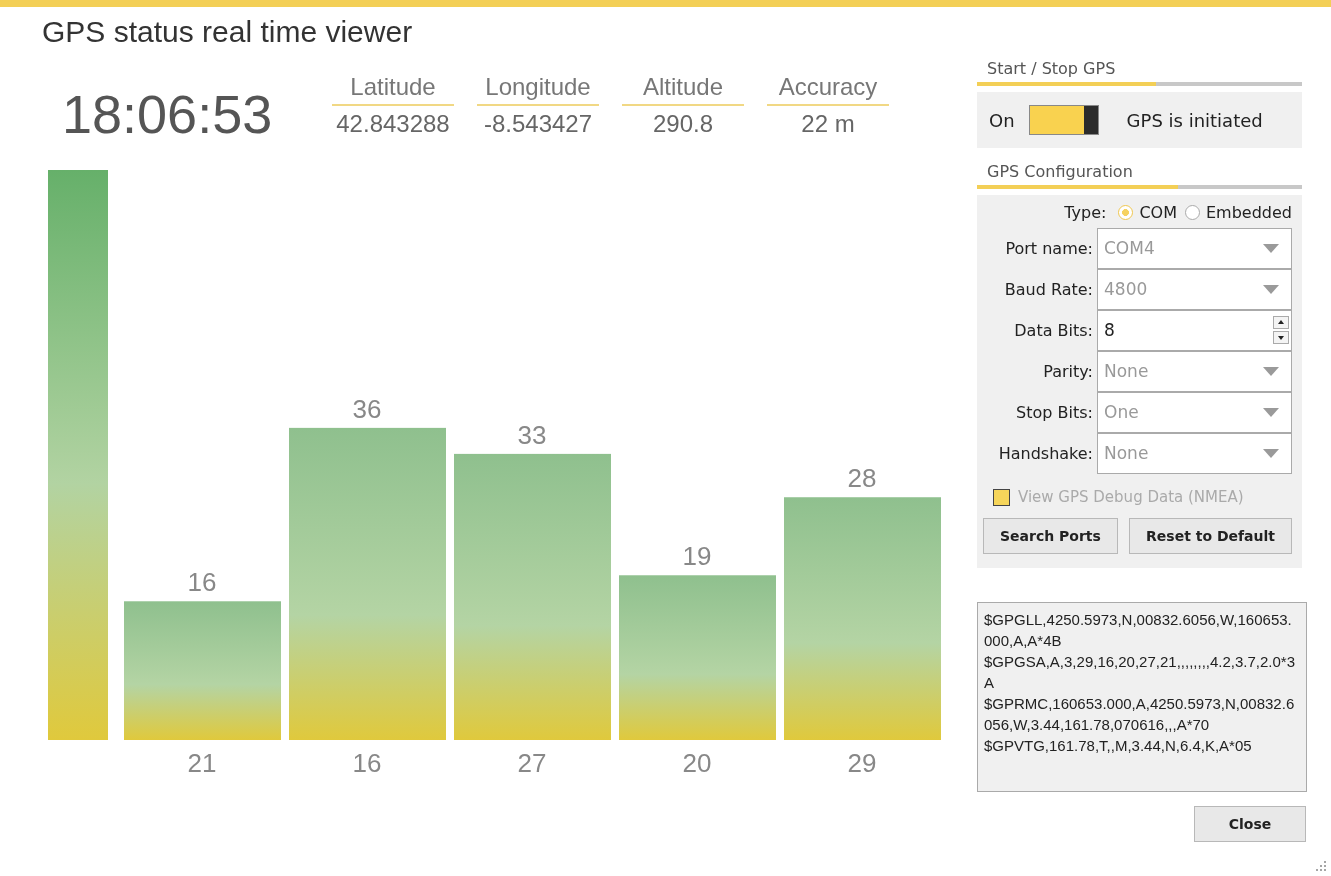  Describe the element at coordinates (1048, 289) in the screenshot. I see `field-label: Baud Rate:` at that location.